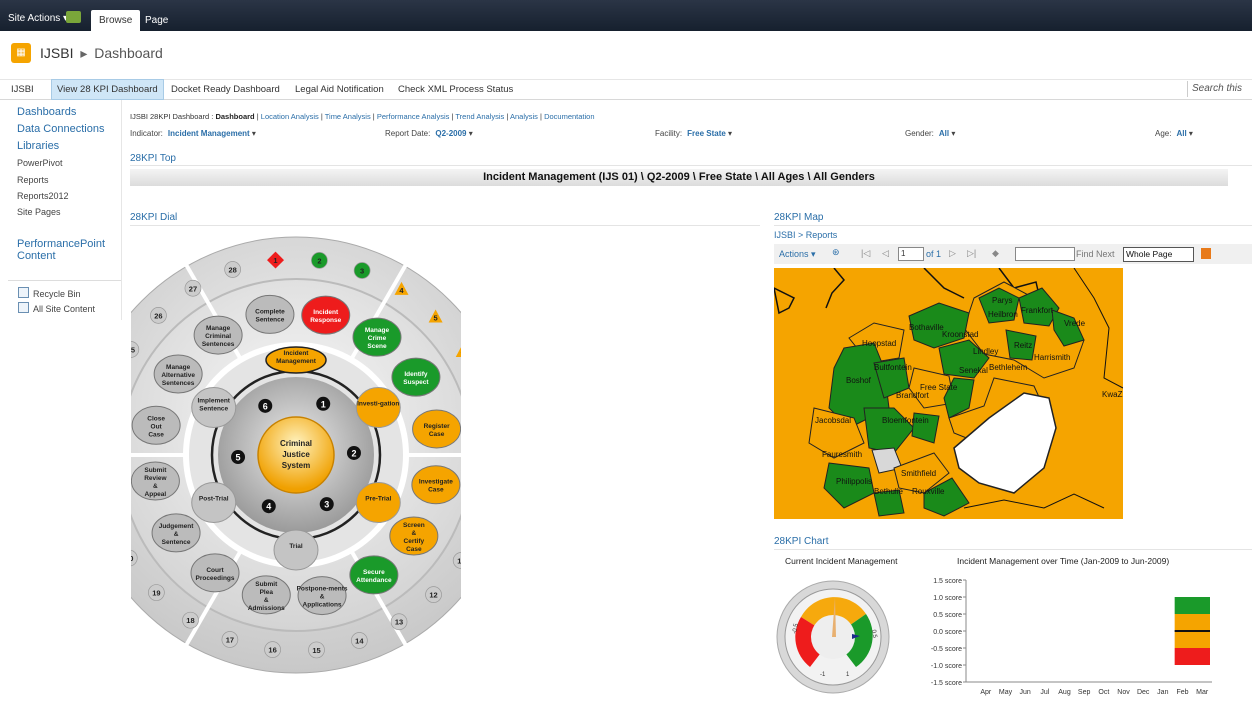  I want to click on gender-filter: Gender: All ▾, so click(930, 133).